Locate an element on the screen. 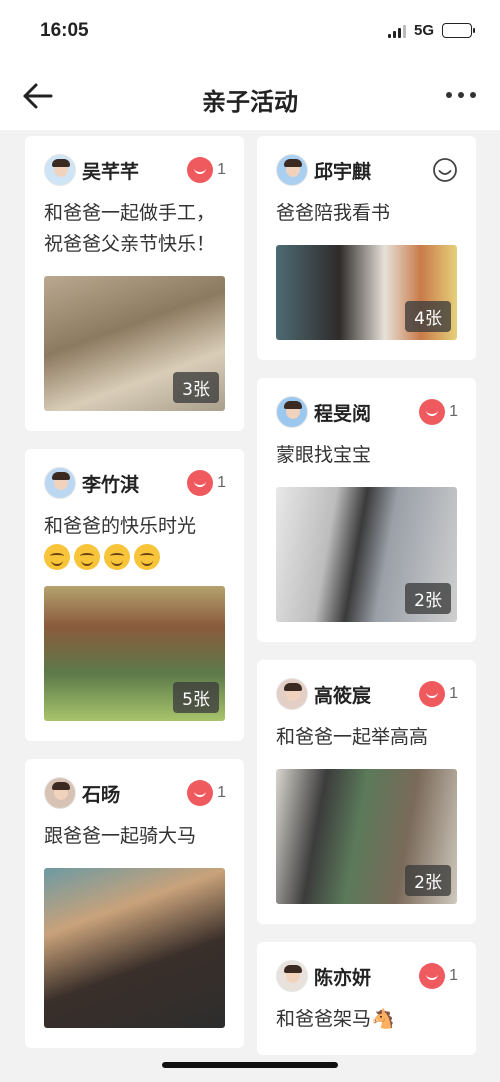 The image size is (500, 1082). post-card: 高筱宸 1 和爸爸一起举高高 2张 is located at coordinates (366, 792).